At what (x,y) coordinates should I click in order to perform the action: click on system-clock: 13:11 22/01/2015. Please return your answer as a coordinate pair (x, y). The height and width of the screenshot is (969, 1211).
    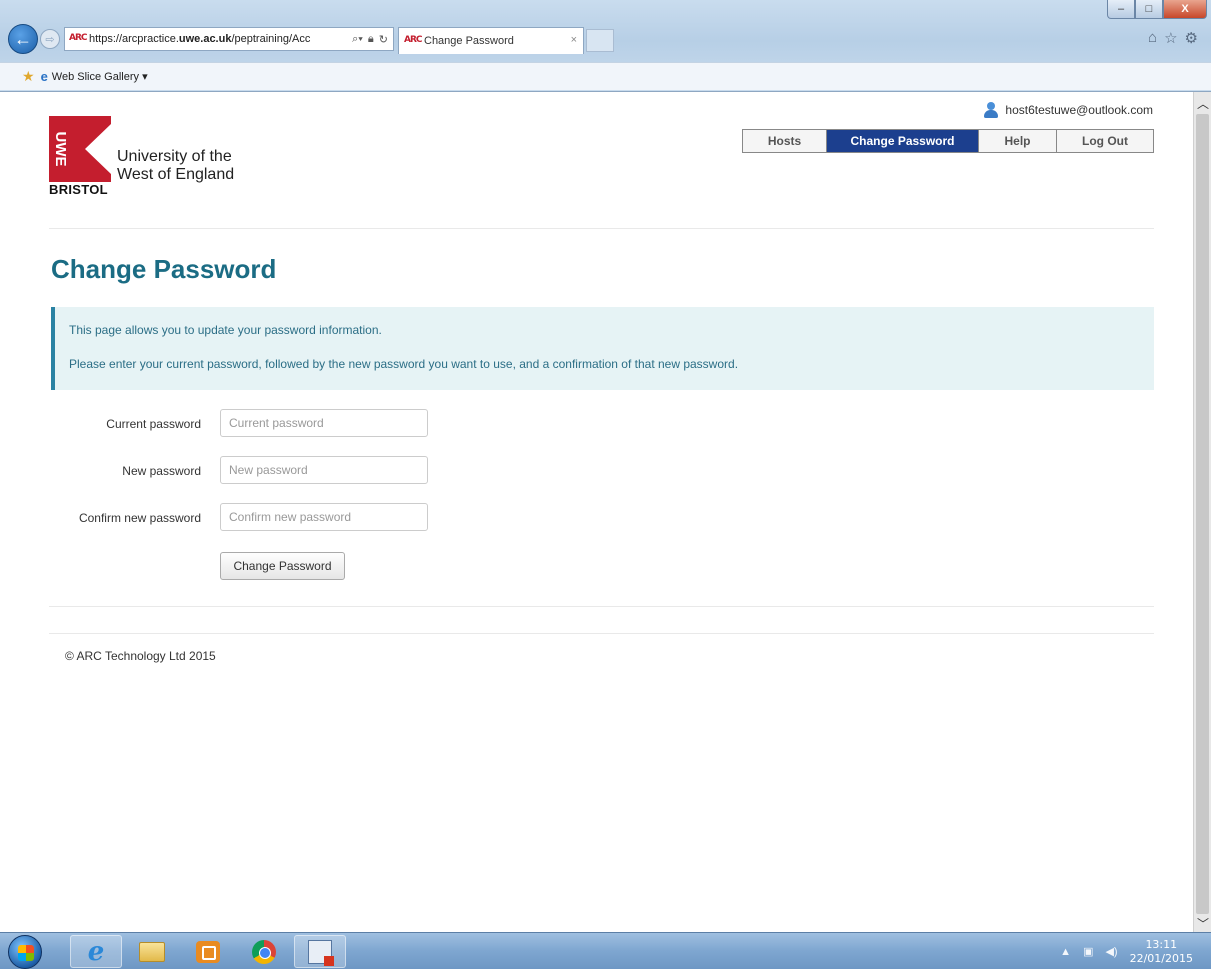
    Looking at the image, I should click on (1161, 952).